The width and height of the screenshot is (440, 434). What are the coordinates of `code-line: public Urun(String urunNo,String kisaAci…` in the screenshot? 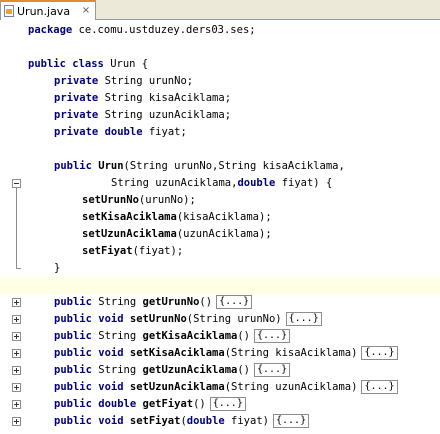 It's located at (220, 166).